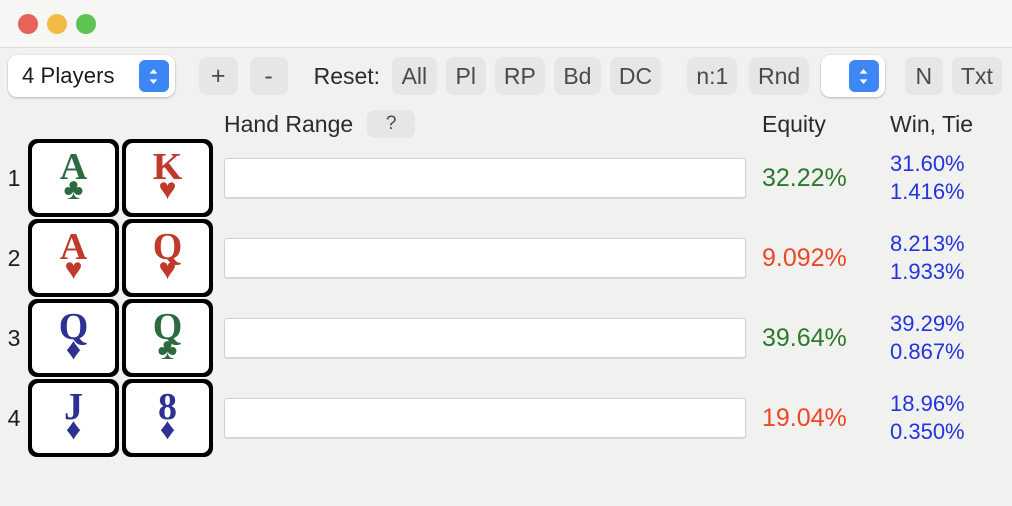 The image size is (1012, 506). I want to click on player-number: 2, so click(14, 257).